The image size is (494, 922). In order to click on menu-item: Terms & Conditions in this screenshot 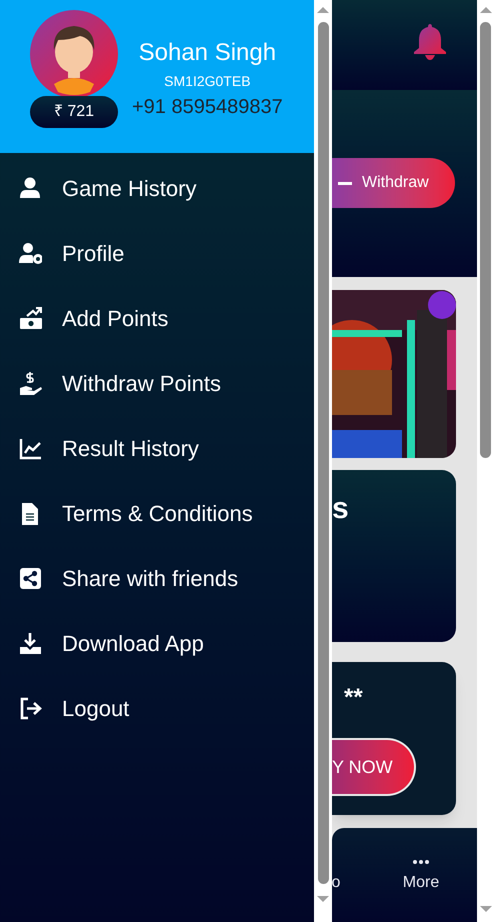, I will do `click(157, 513)`.